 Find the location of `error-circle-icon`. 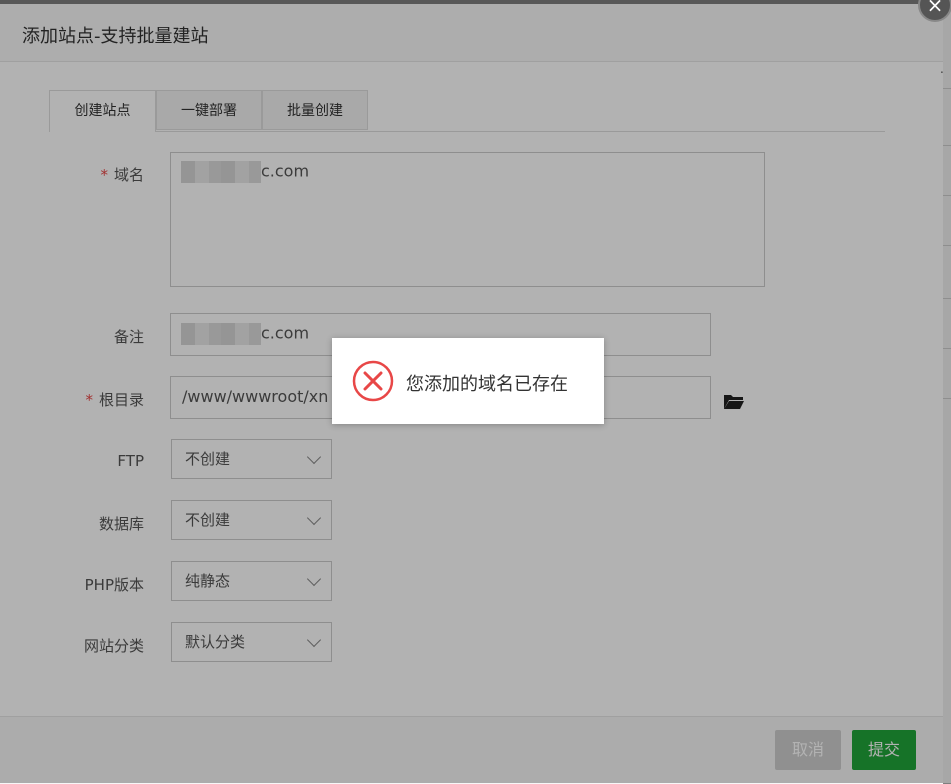

error-circle-icon is located at coordinates (373, 381).